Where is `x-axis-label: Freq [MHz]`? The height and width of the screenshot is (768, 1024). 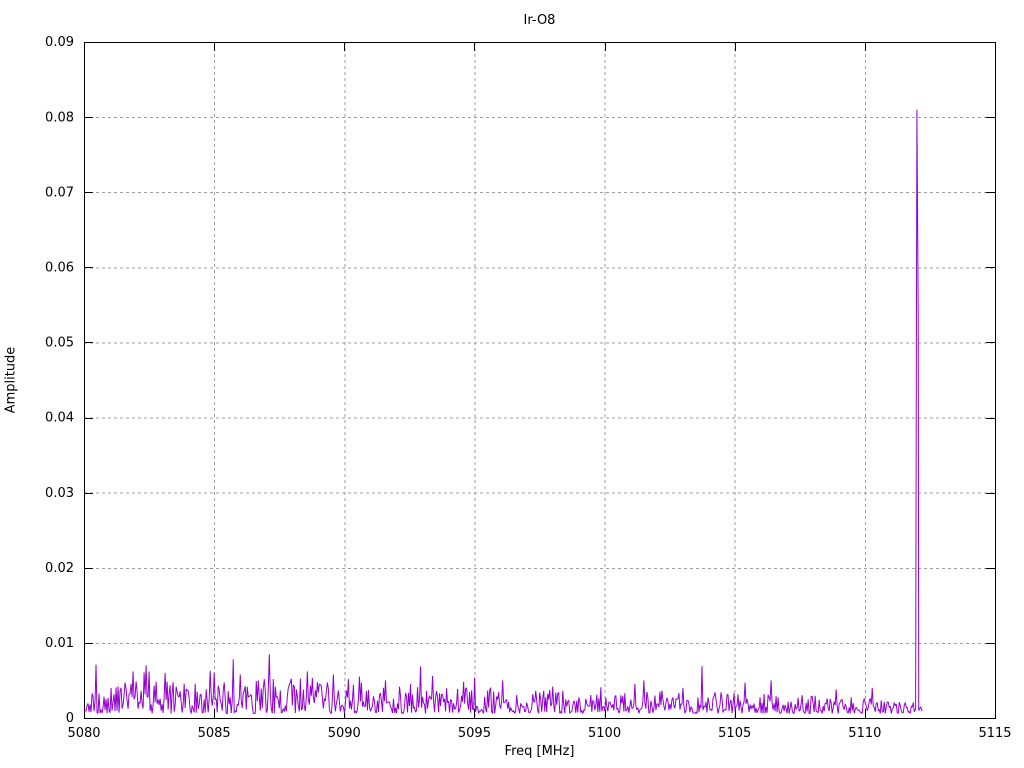
x-axis-label: Freq [MHz] is located at coordinates (539, 751).